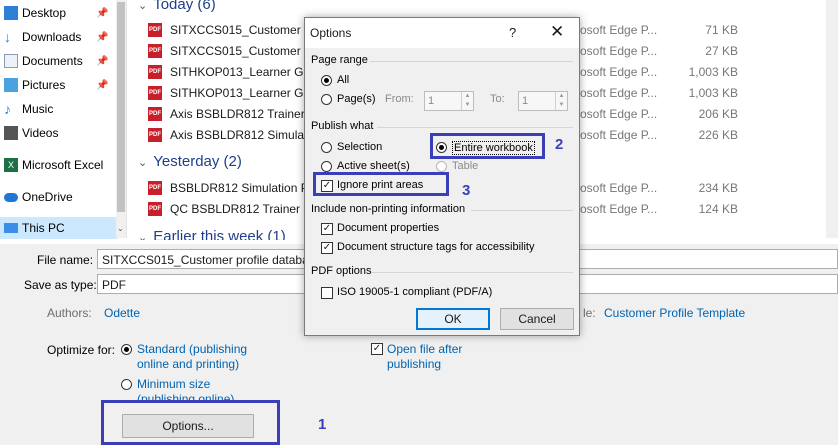 The image size is (838, 445). I want to click on structure-tags-checkbox: ✓, so click(327, 248).